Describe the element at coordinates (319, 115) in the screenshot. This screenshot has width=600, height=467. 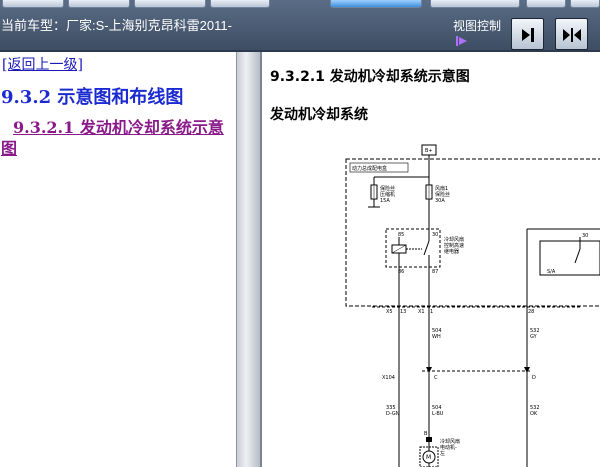
I see `document-subtitle: 发动机冷却系统` at that location.